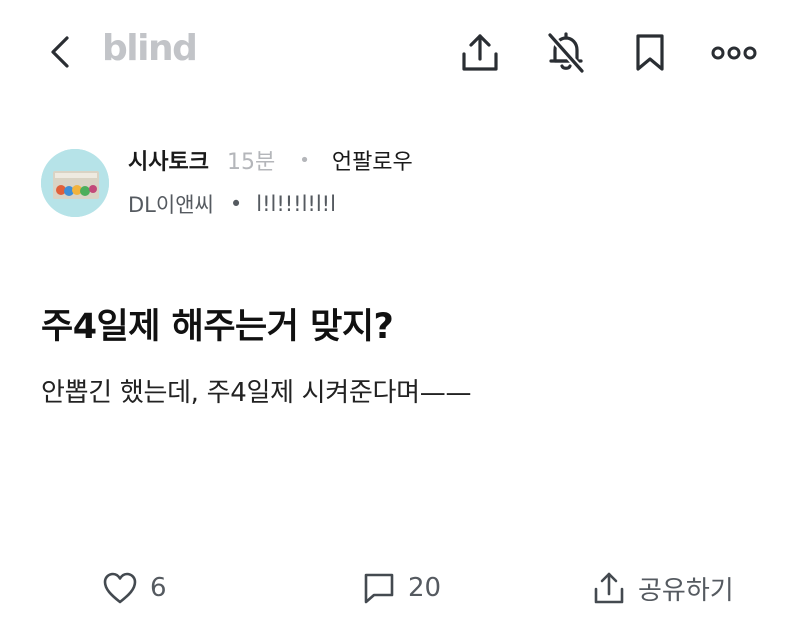 Image resolution: width=800 pixels, height=640 pixels. I want to click on channel-avatar-image, so click(75, 183).